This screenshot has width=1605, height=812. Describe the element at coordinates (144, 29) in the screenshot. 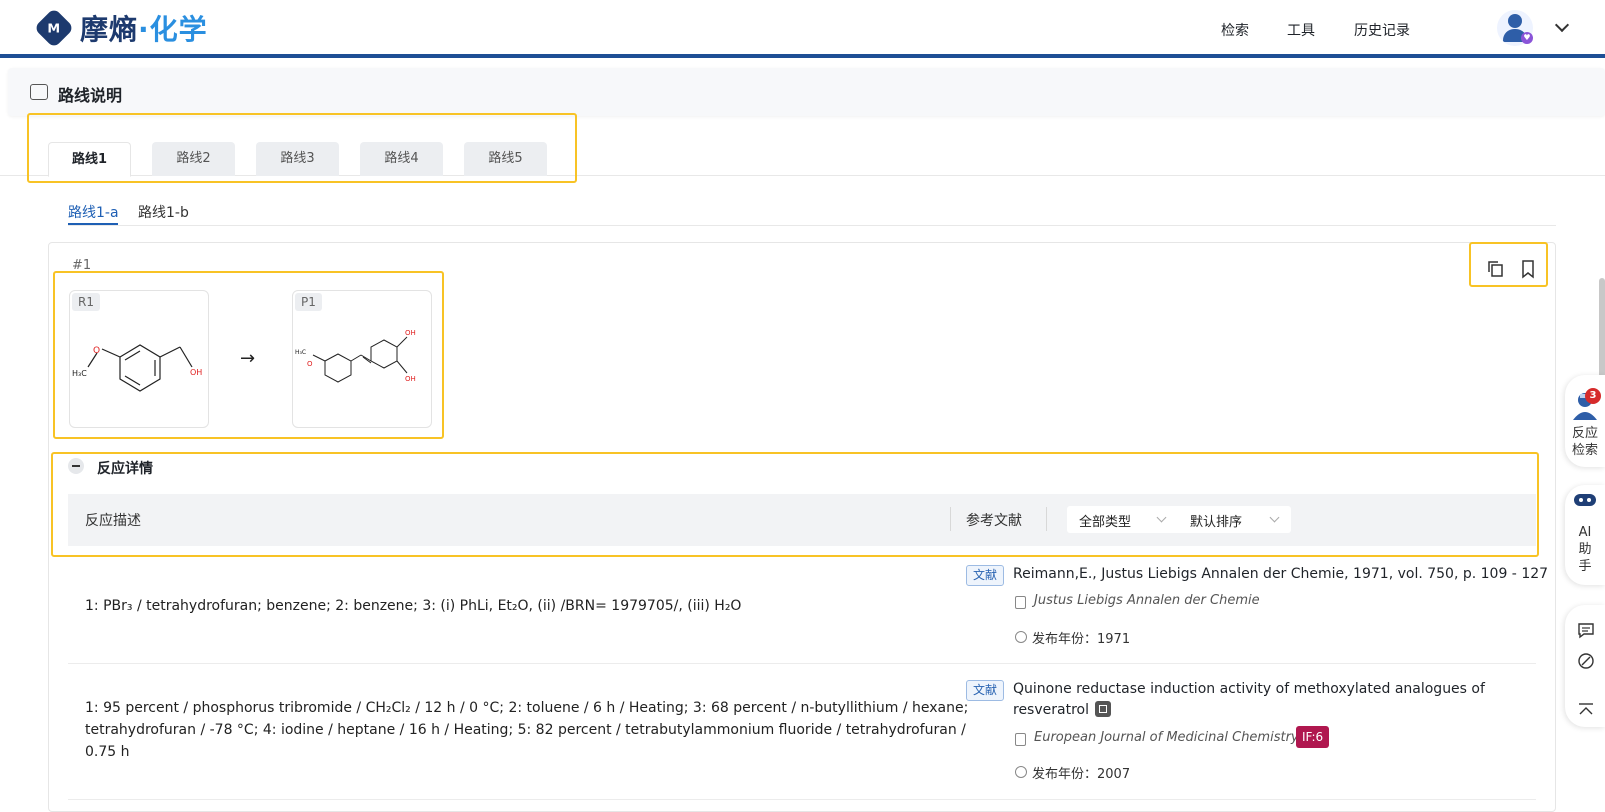

I see `logo-text: 摩熵·化学` at that location.